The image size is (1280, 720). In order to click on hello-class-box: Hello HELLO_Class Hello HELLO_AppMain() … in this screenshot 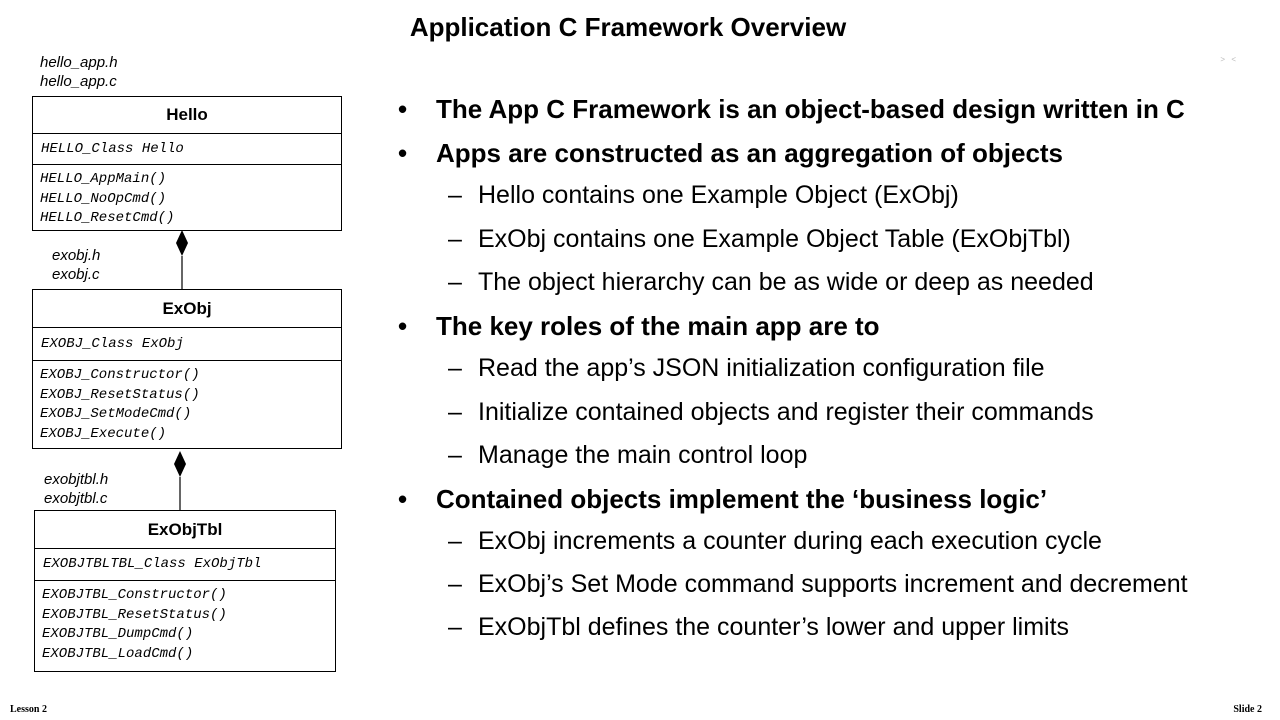, I will do `click(187, 163)`.